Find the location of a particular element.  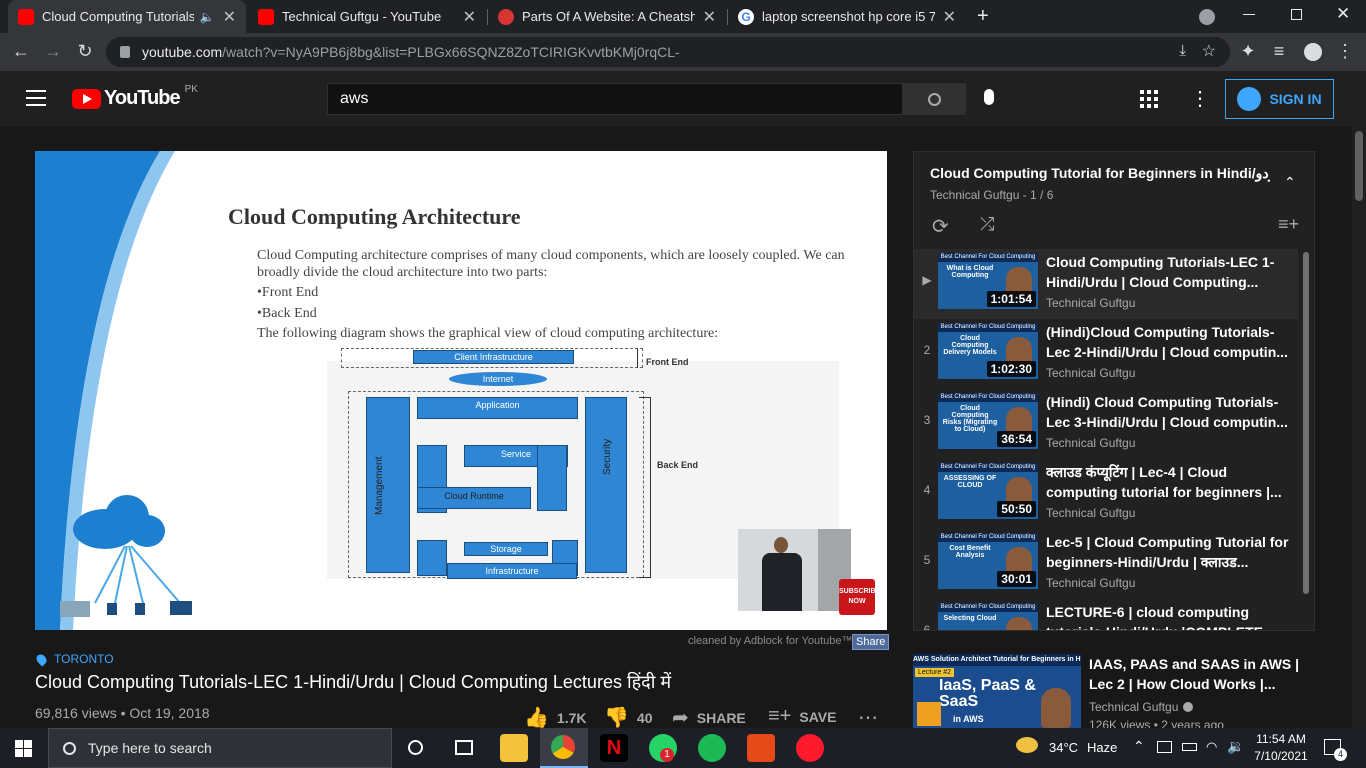

page-scrollbar is located at coordinates (1359, 427).